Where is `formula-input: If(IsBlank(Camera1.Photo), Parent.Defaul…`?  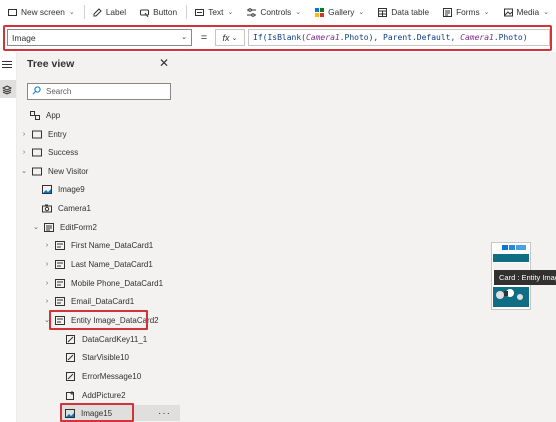
formula-input: If(IsBlank(Camera1.Photo), Parent.Defaul… is located at coordinates (399, 37).